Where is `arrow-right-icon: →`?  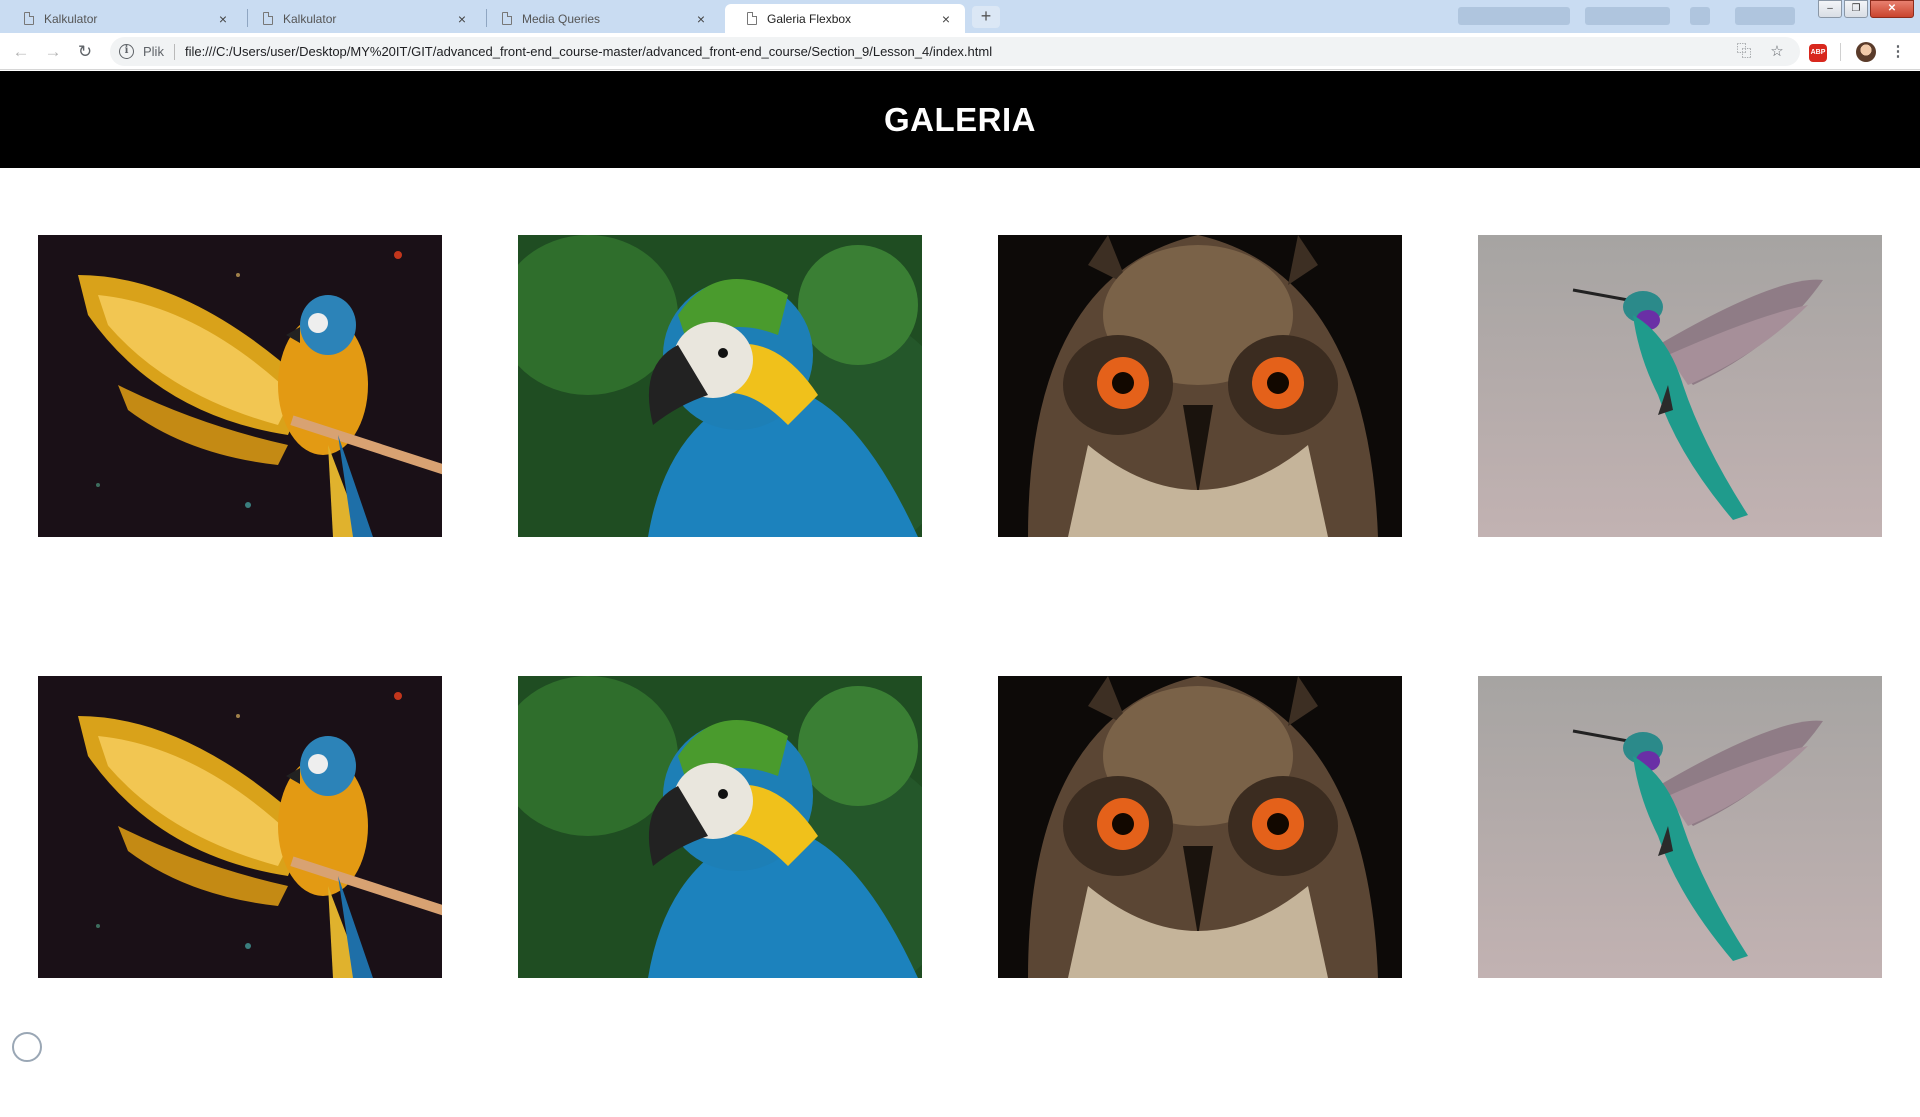 arrow-right-icon: → is located at coordinates (53, 52).